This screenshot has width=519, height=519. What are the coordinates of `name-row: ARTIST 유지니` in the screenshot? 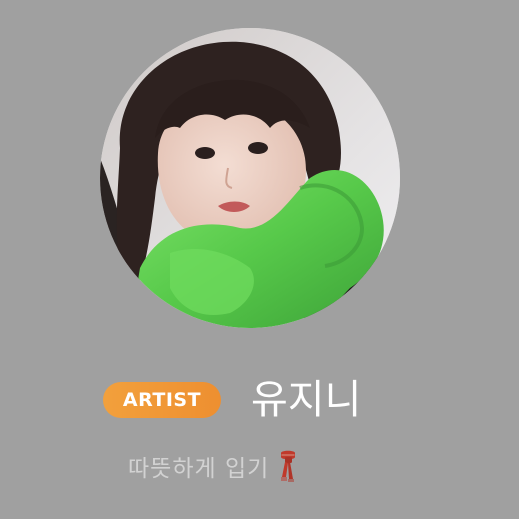 It's located at (232, 400).